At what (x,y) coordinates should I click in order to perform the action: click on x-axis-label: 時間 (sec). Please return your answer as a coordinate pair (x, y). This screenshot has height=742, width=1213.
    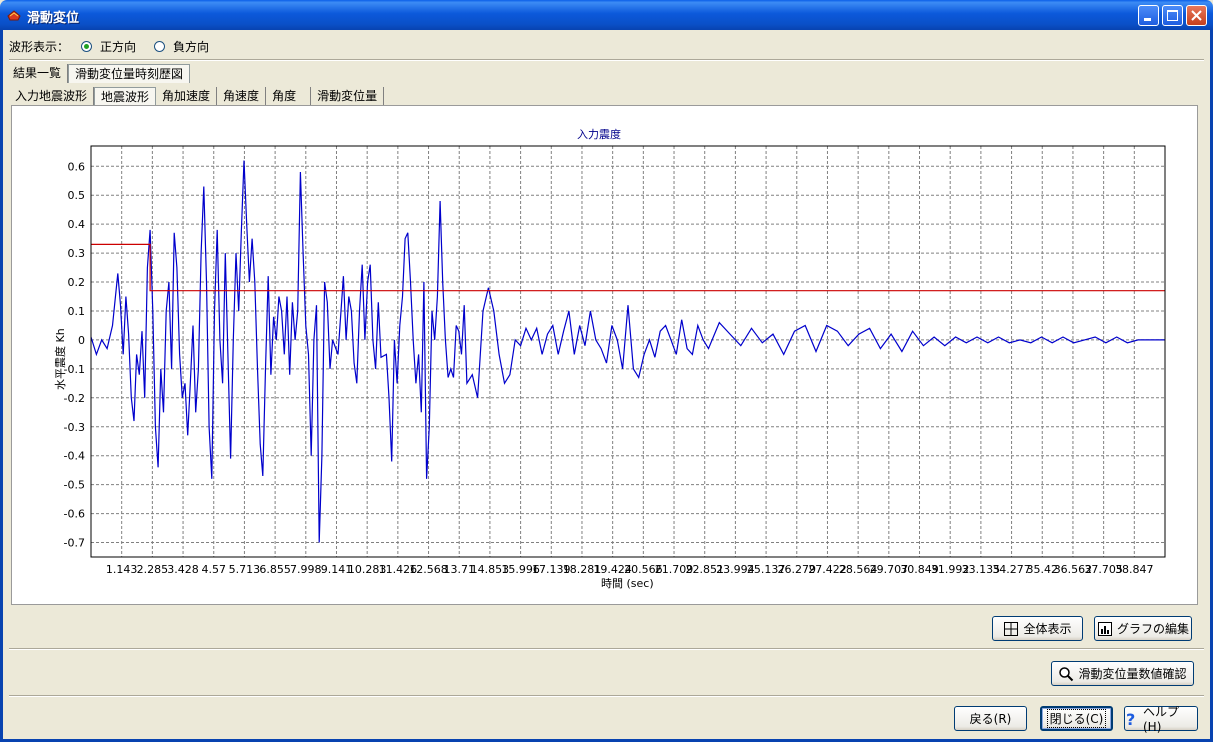
    Looking at the image, I should click on (627, 583).